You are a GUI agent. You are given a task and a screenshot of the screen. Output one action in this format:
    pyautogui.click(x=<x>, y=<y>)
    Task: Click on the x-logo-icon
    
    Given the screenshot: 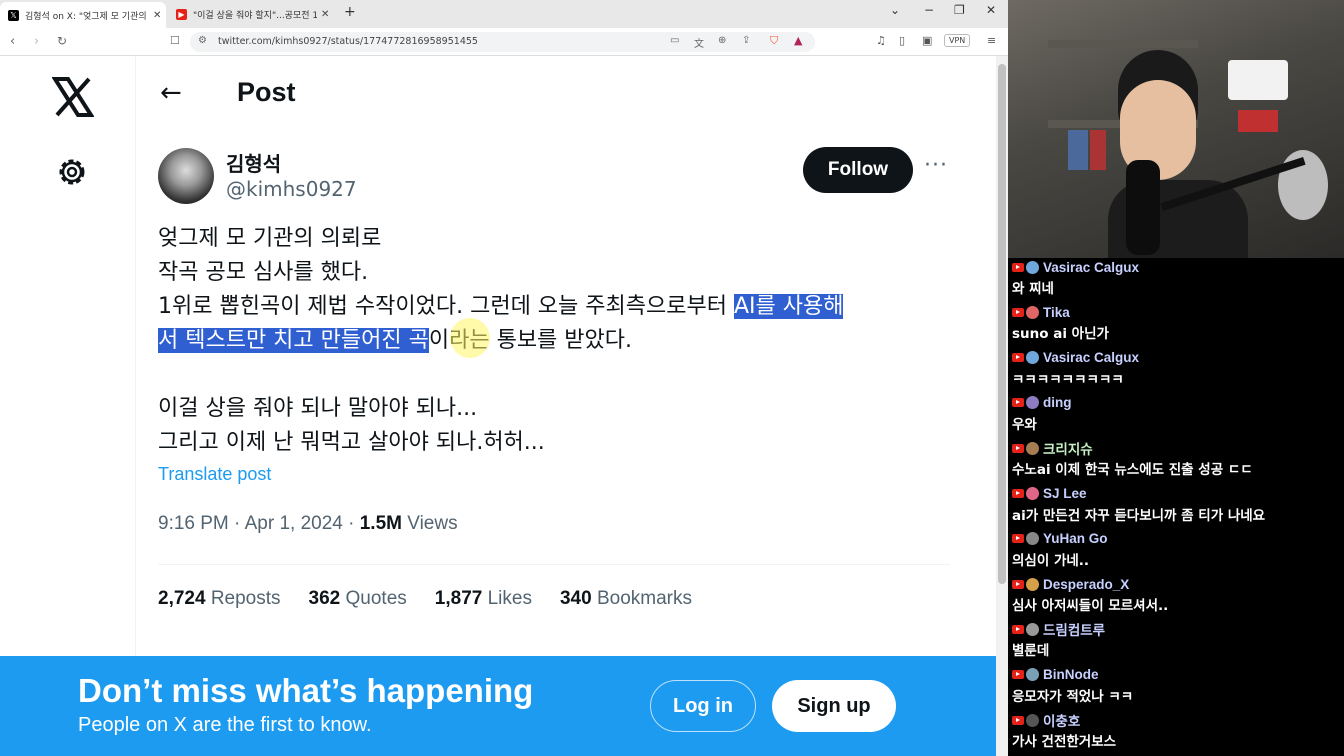 What is the action you would take?
    pyautogui.click(x=73, y=97)
    